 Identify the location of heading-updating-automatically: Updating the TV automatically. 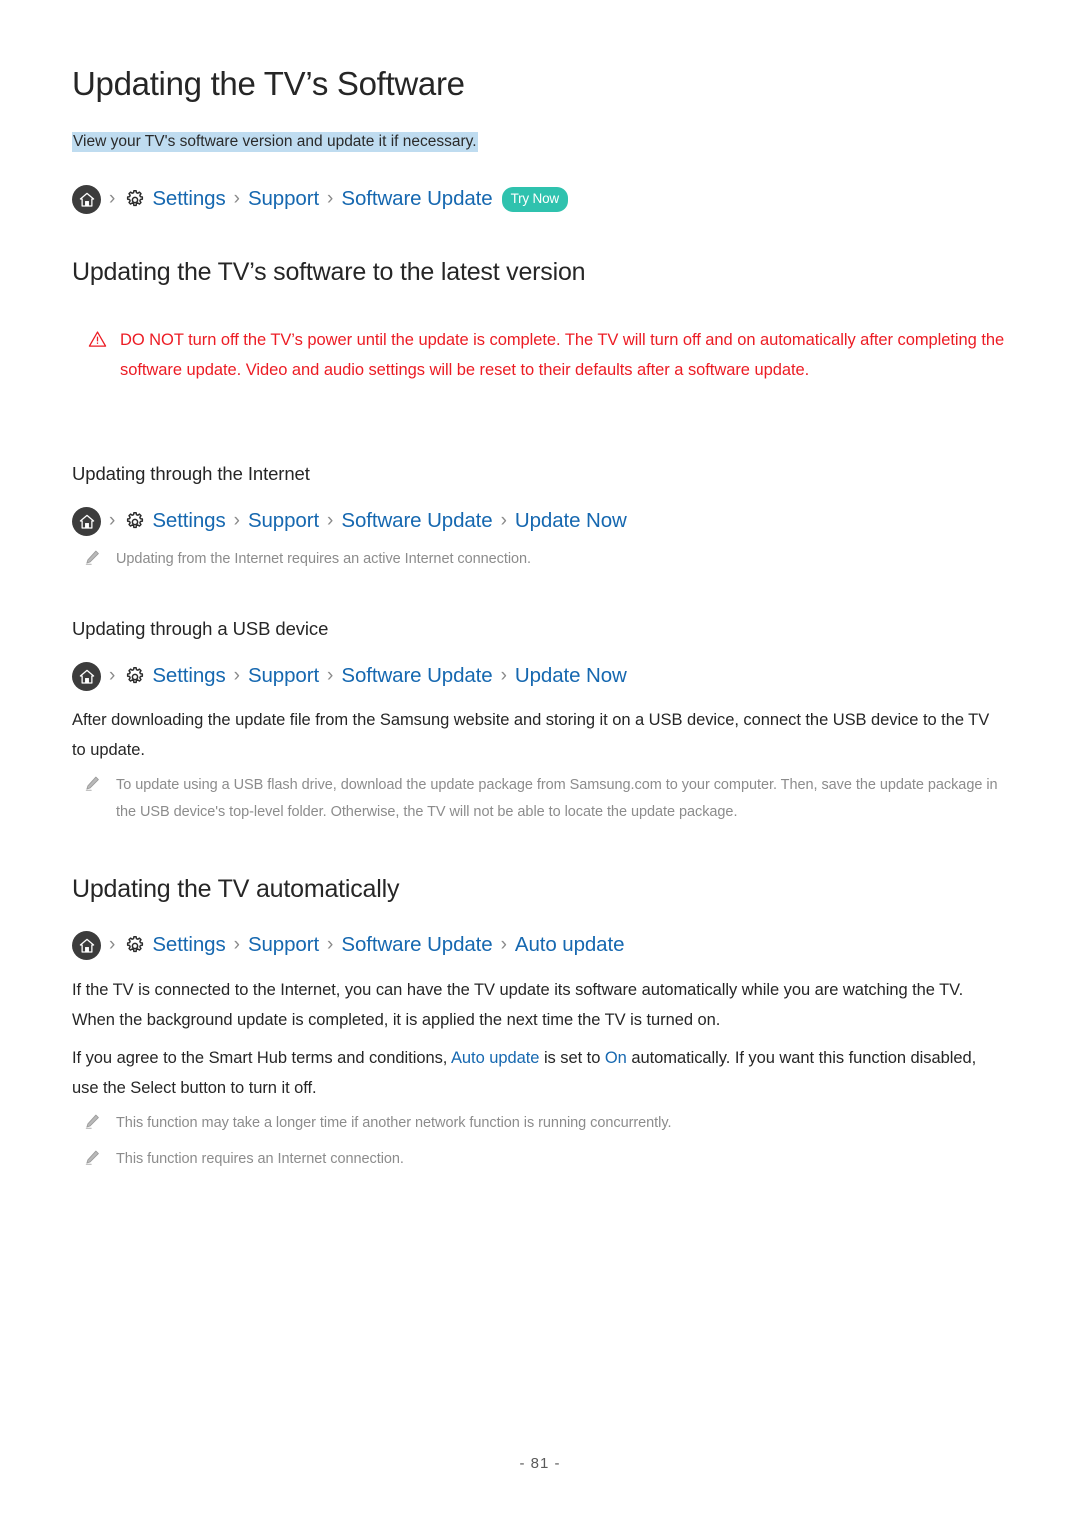
(236, 889).